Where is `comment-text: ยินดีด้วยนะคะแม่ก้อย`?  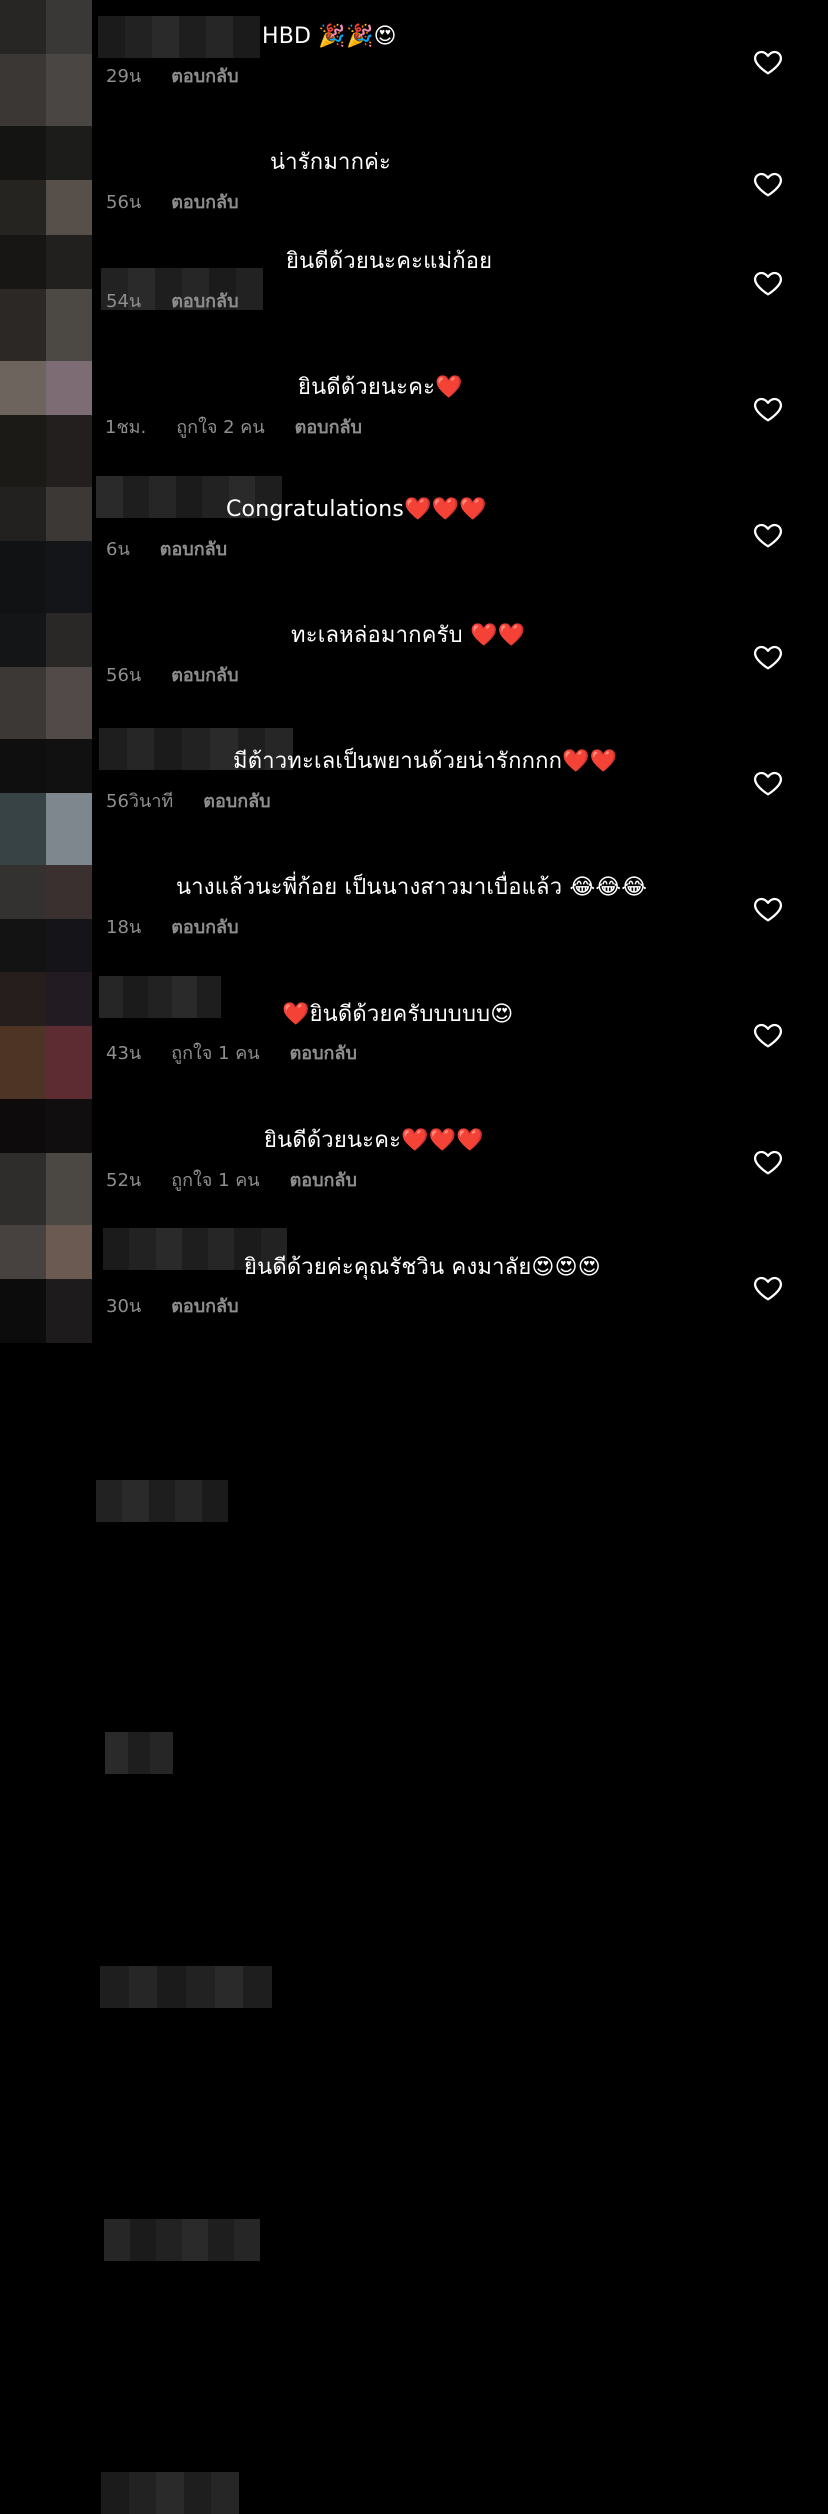 comment-text: ยินดีด้วยนะคะแม่ก้อย is located at coordinates (389, 261).